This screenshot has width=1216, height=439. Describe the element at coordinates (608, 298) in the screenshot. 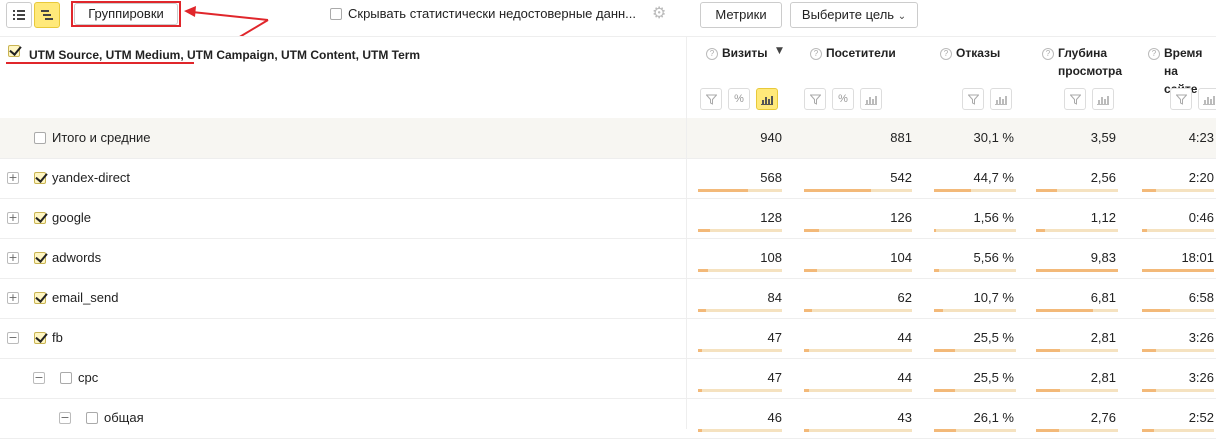

I see `table-row: + email_send 84 62 10,7 % 6,81 6:58` at that location.